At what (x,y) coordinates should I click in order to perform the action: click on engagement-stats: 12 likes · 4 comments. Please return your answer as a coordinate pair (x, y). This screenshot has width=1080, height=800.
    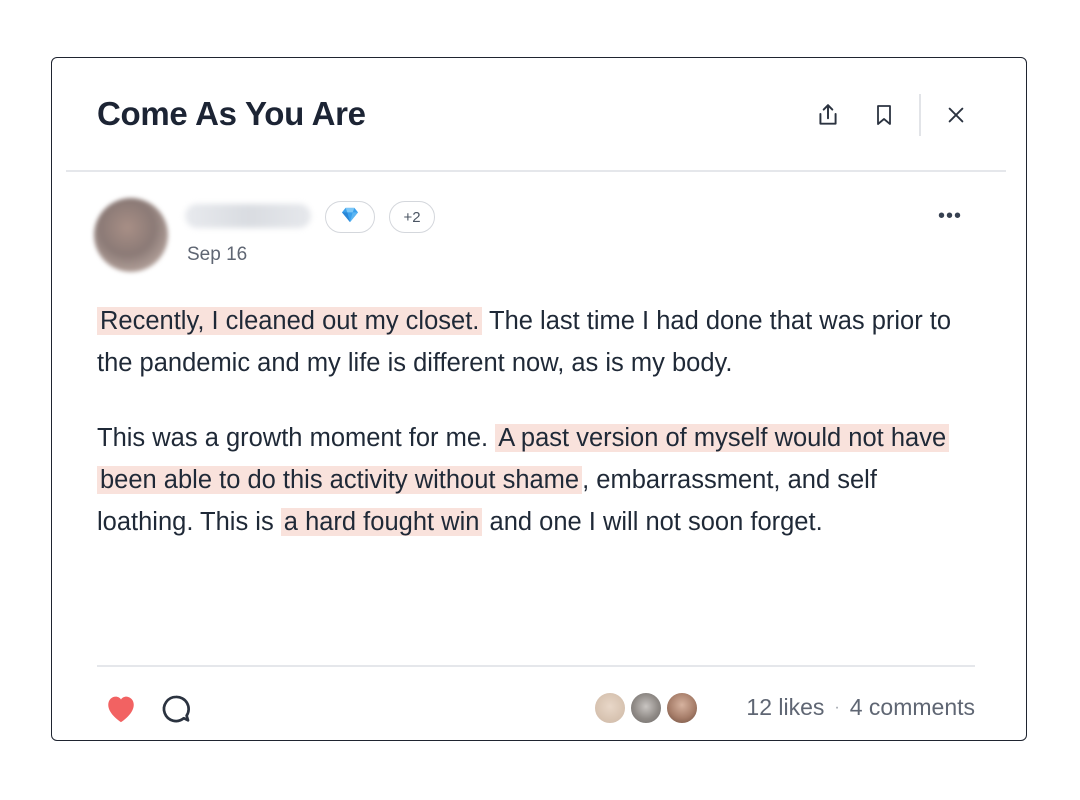
    Looking at the image, I should click on (860, 707).